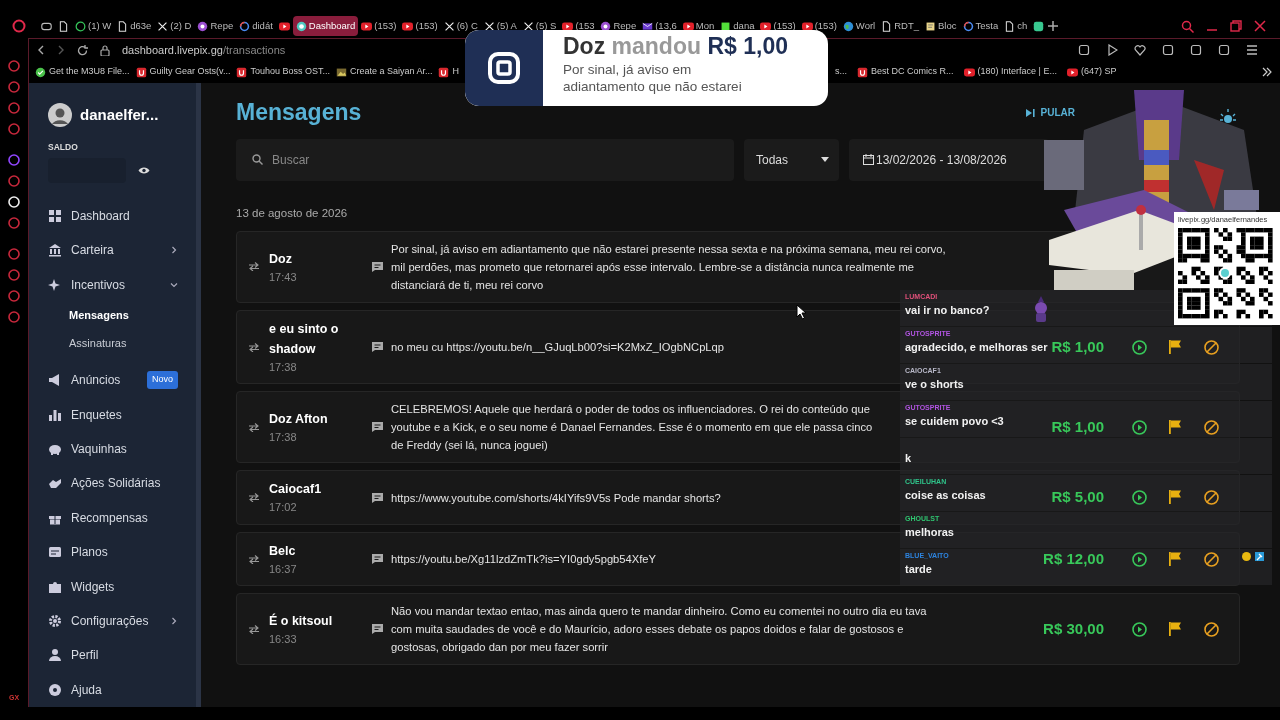  I want to click on extensions-icon, so click(1168, 50).